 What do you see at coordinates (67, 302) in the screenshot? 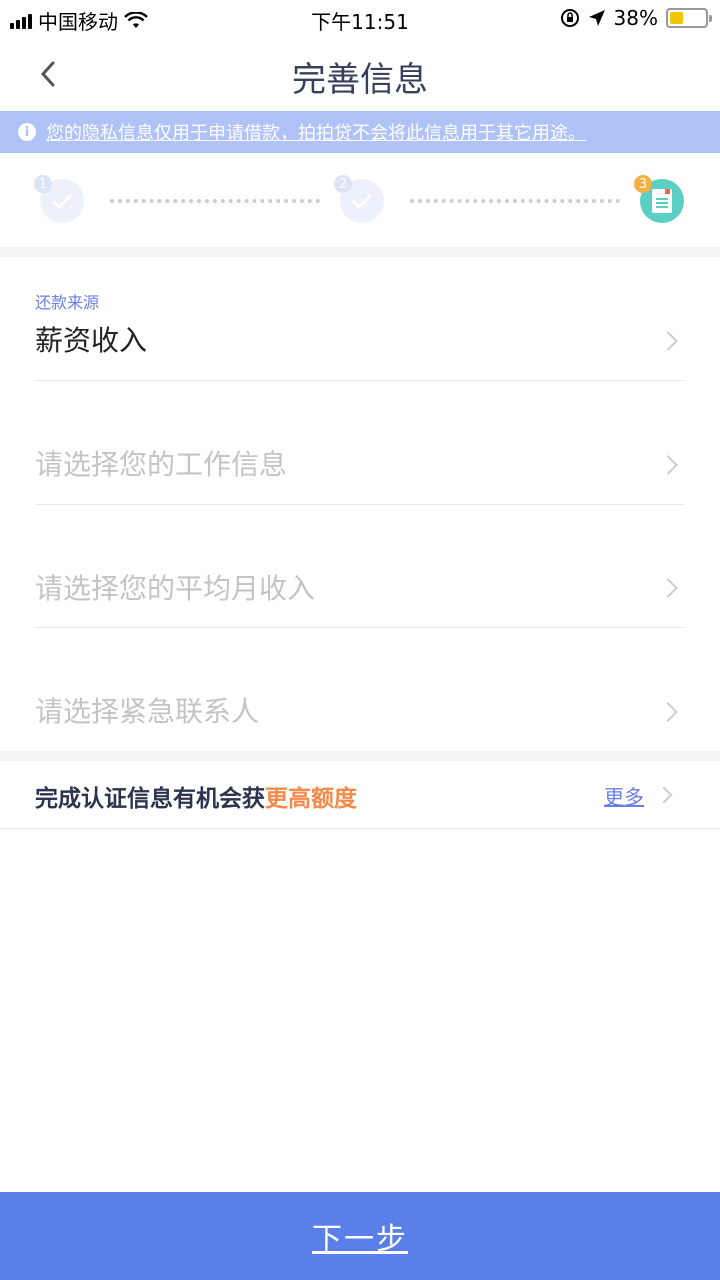
I see `repayment-source-label: 还款来源` at bounding box center [67, 302].